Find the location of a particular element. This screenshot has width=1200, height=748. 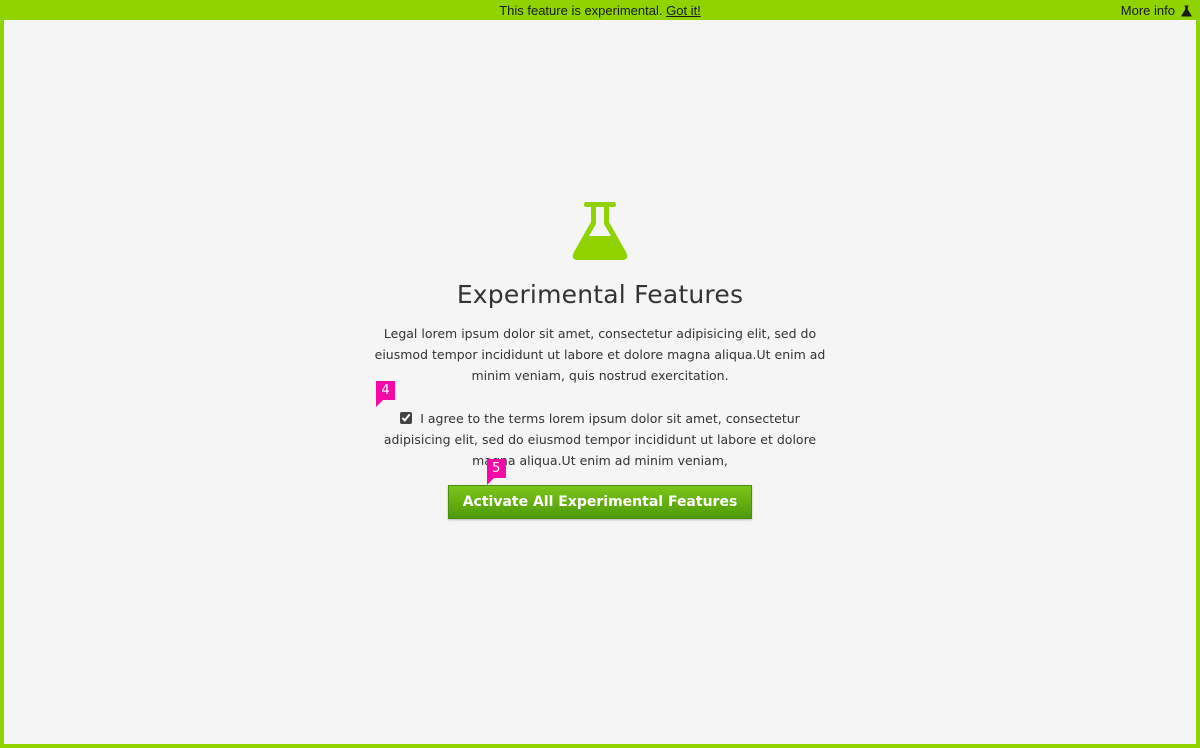

banner-message-row: This feature is experimental. Got it! is located at coordinates (600, 10).